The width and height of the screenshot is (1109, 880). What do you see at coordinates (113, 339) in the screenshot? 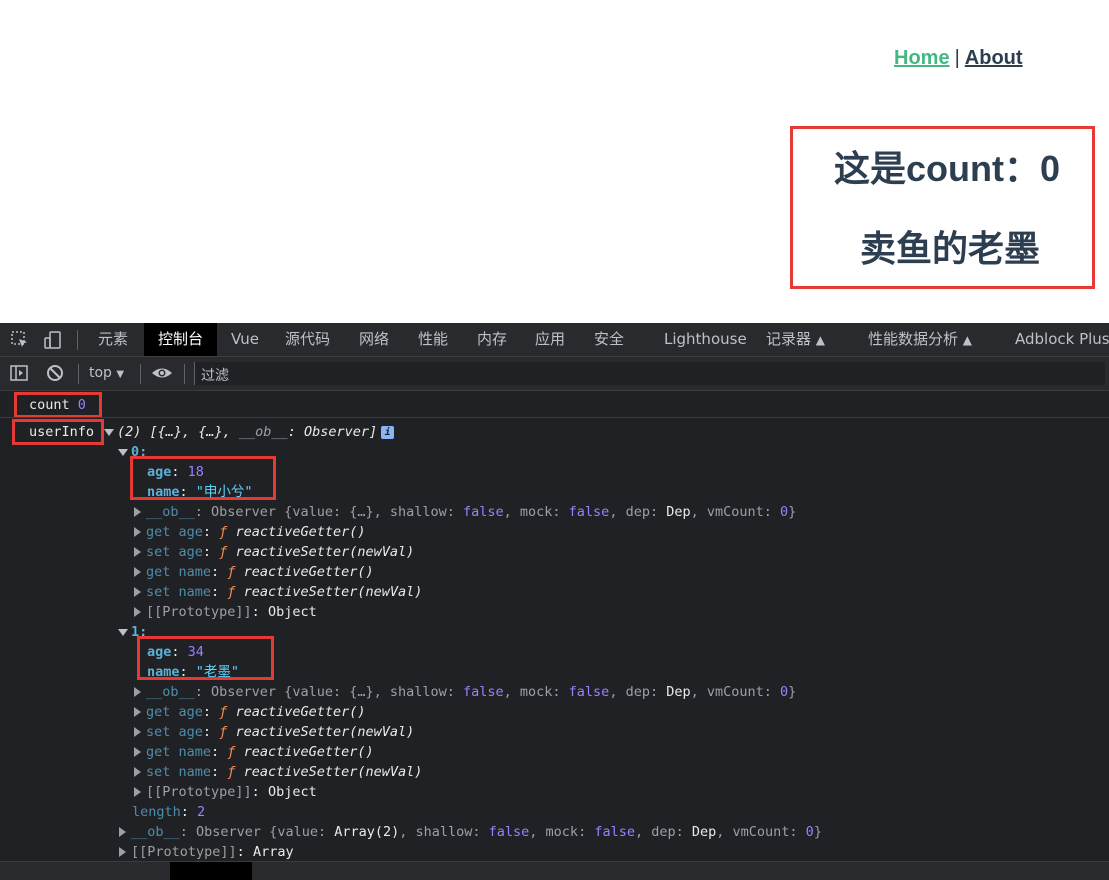
I see `tab-elements: 元素` at bounding box center [113, 339].